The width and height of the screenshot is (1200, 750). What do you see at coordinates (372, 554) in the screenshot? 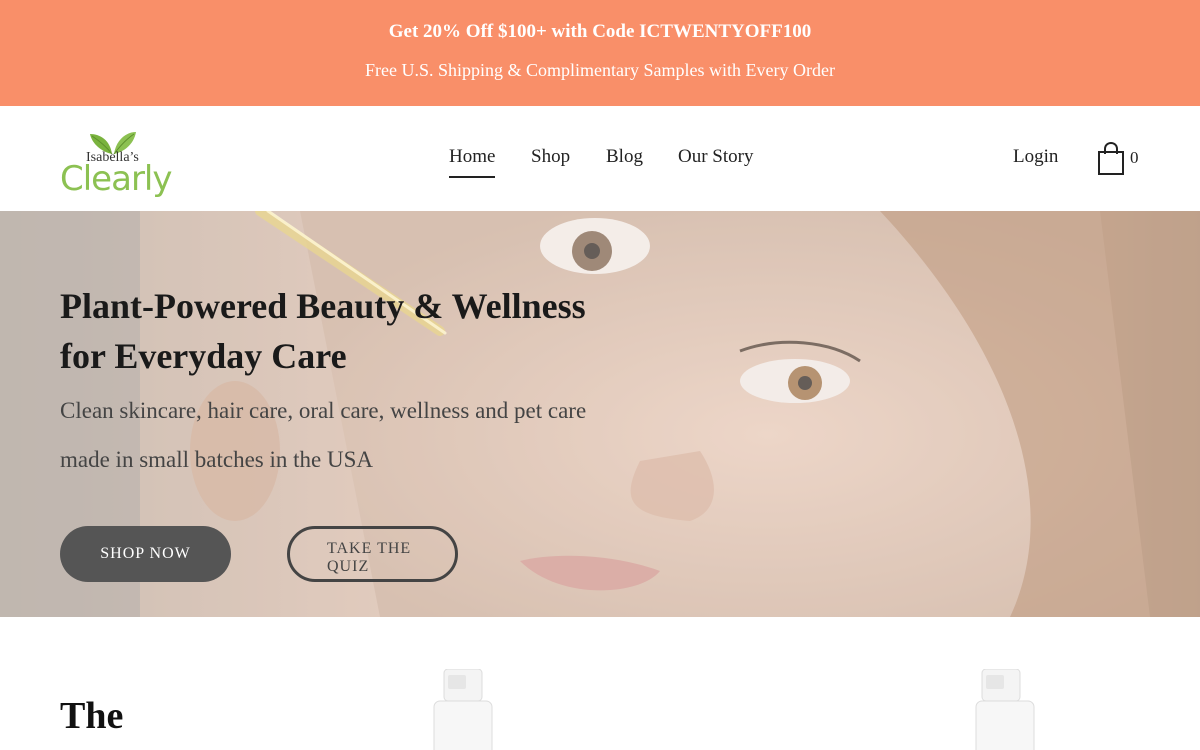
I see `take-quiz-button: TAKE THE QUIZ` at bounding box center [372, 554].